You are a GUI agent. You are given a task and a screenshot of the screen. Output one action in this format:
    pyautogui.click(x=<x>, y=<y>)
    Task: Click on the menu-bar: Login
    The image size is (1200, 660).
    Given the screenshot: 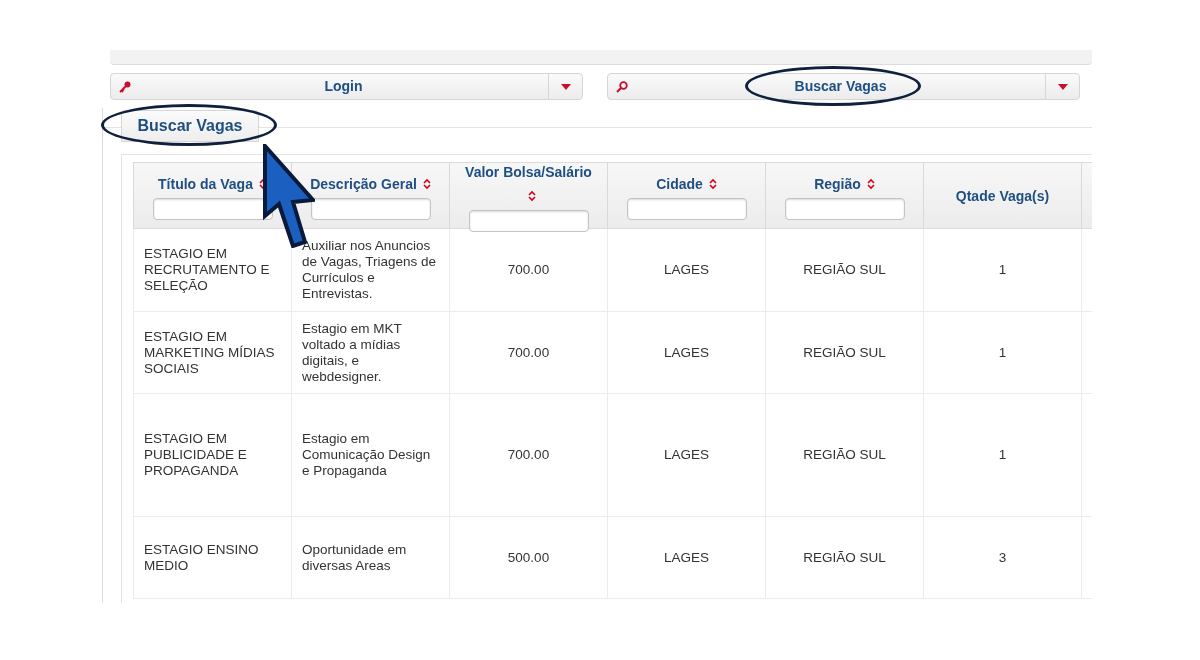 What is the action you would take?
    pyautogui.click(x=346, y=86)
    